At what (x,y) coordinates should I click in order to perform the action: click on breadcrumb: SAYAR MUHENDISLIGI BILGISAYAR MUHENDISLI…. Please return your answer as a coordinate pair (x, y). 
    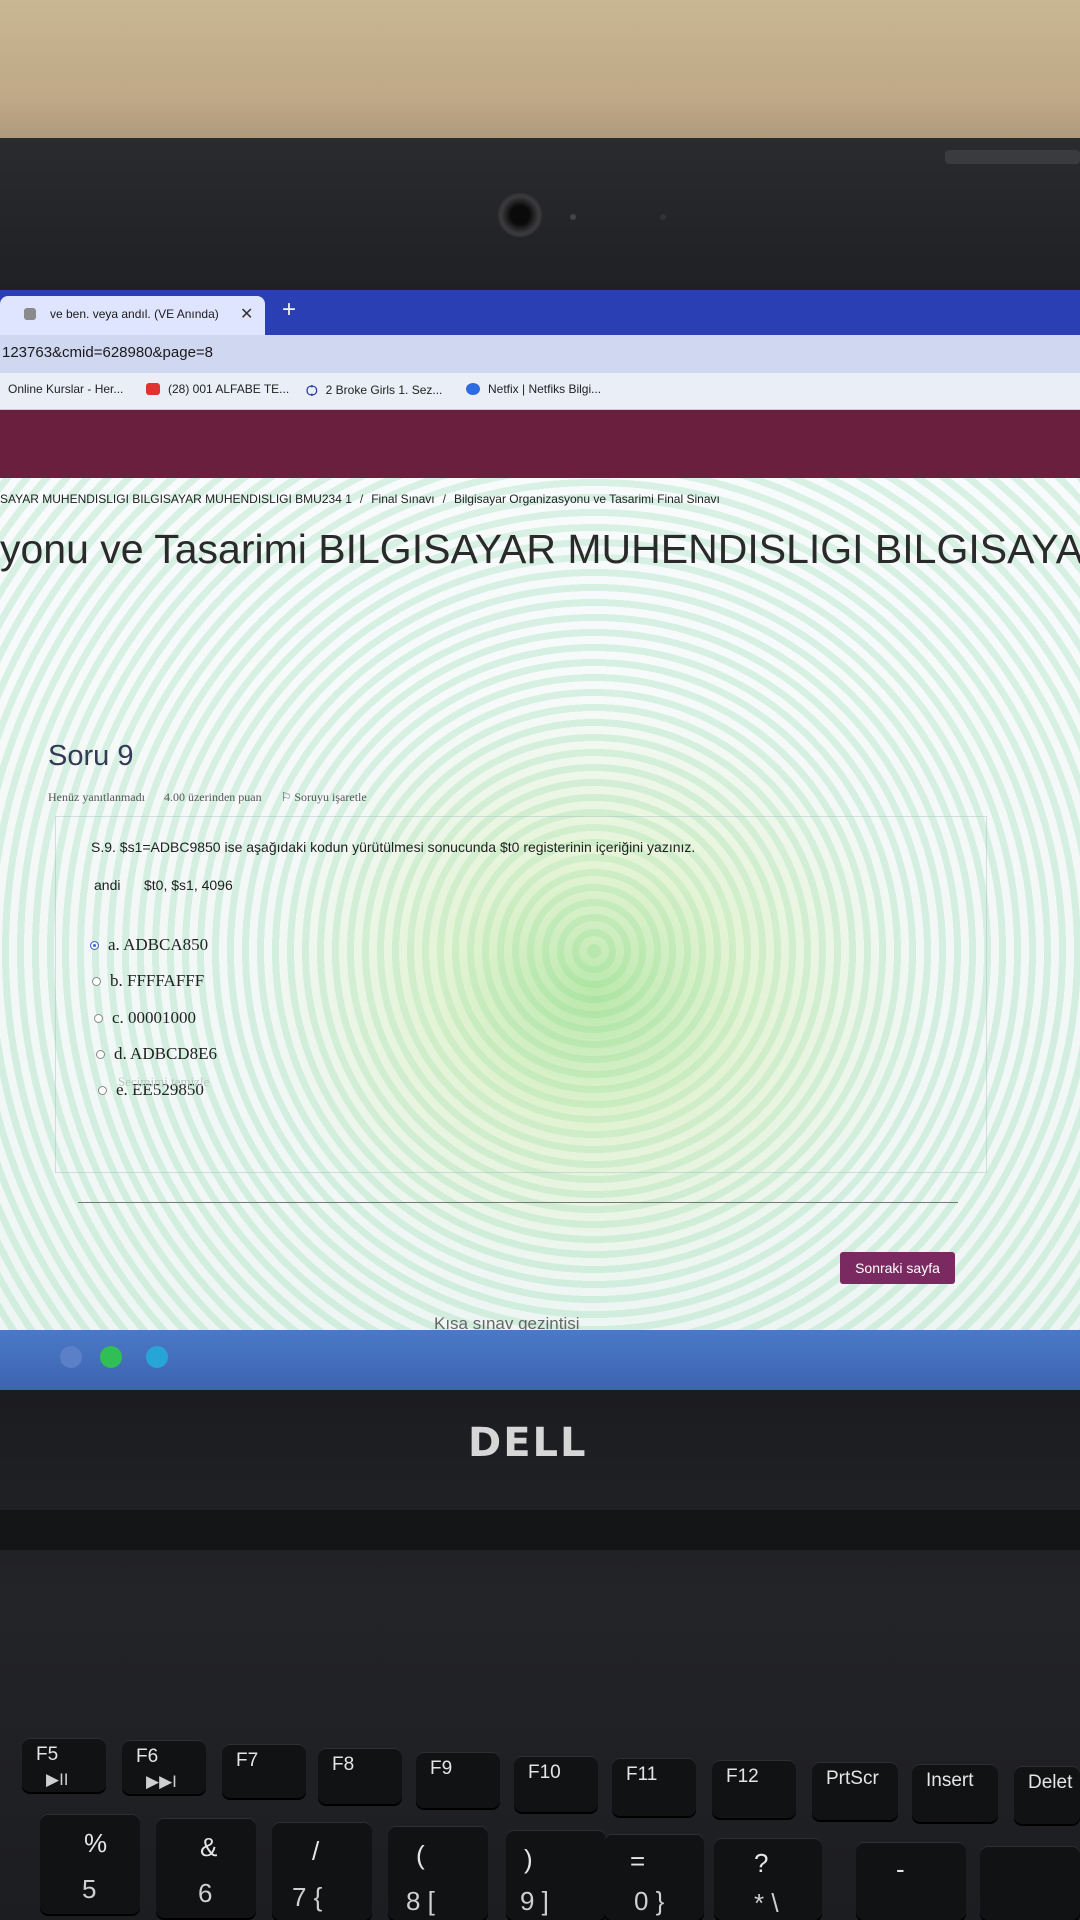
    Looking at the image, I should click on (360, 499).